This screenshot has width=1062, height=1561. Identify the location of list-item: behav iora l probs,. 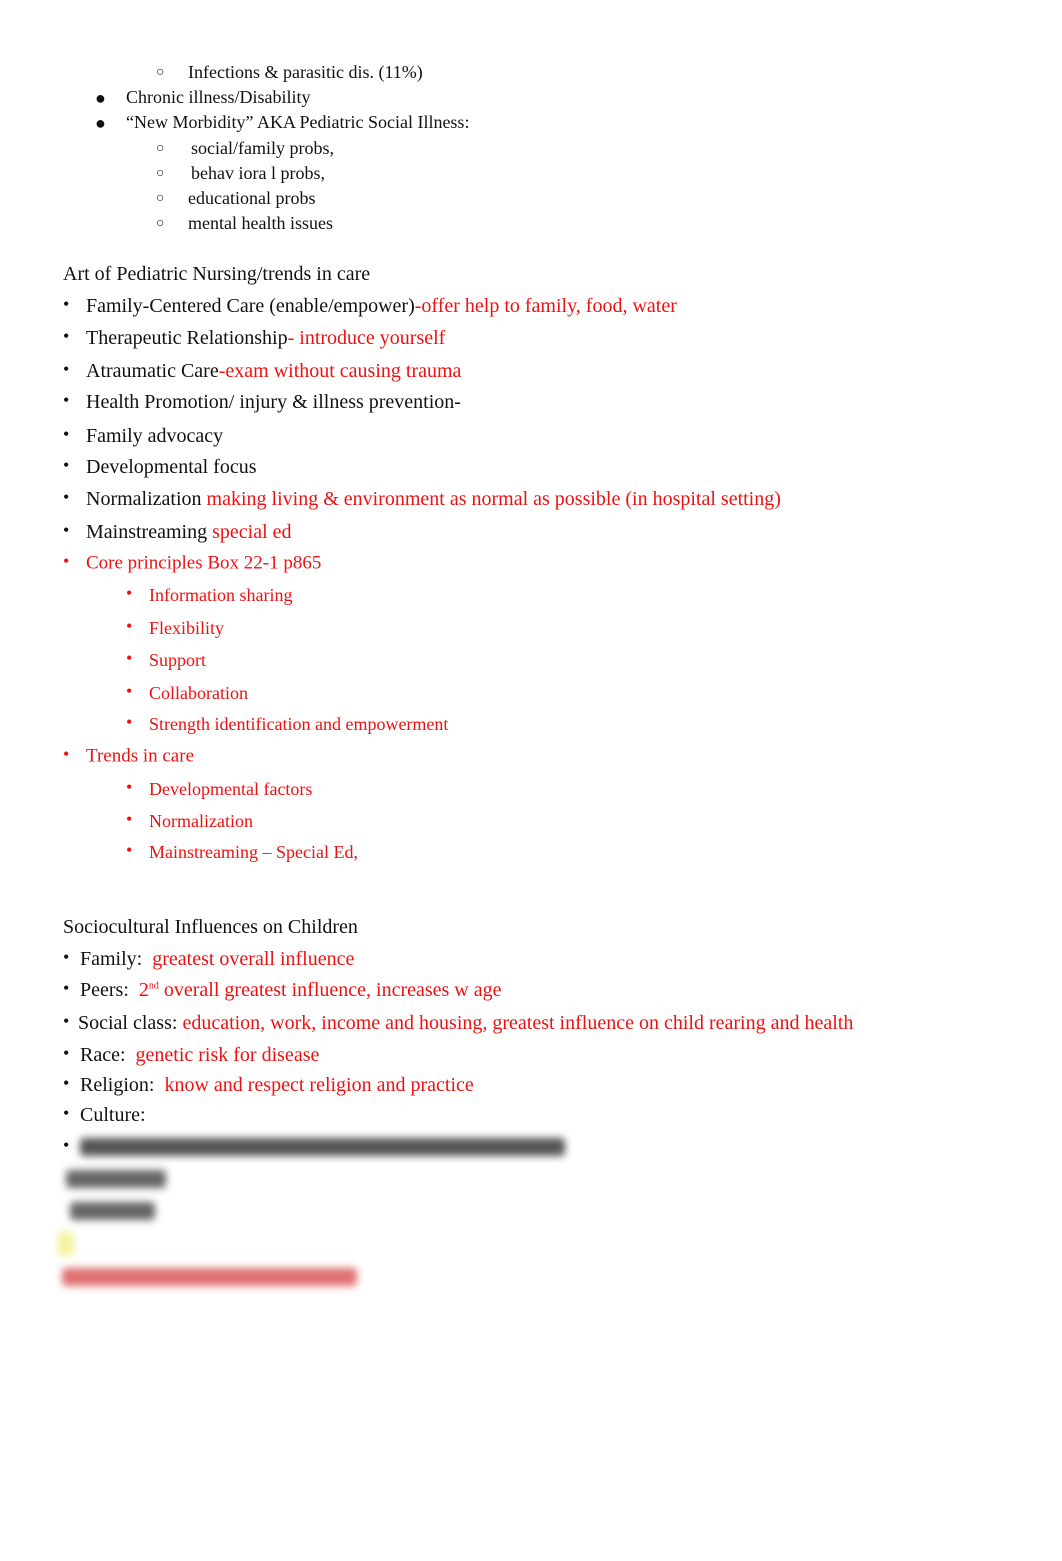
(258, 173).